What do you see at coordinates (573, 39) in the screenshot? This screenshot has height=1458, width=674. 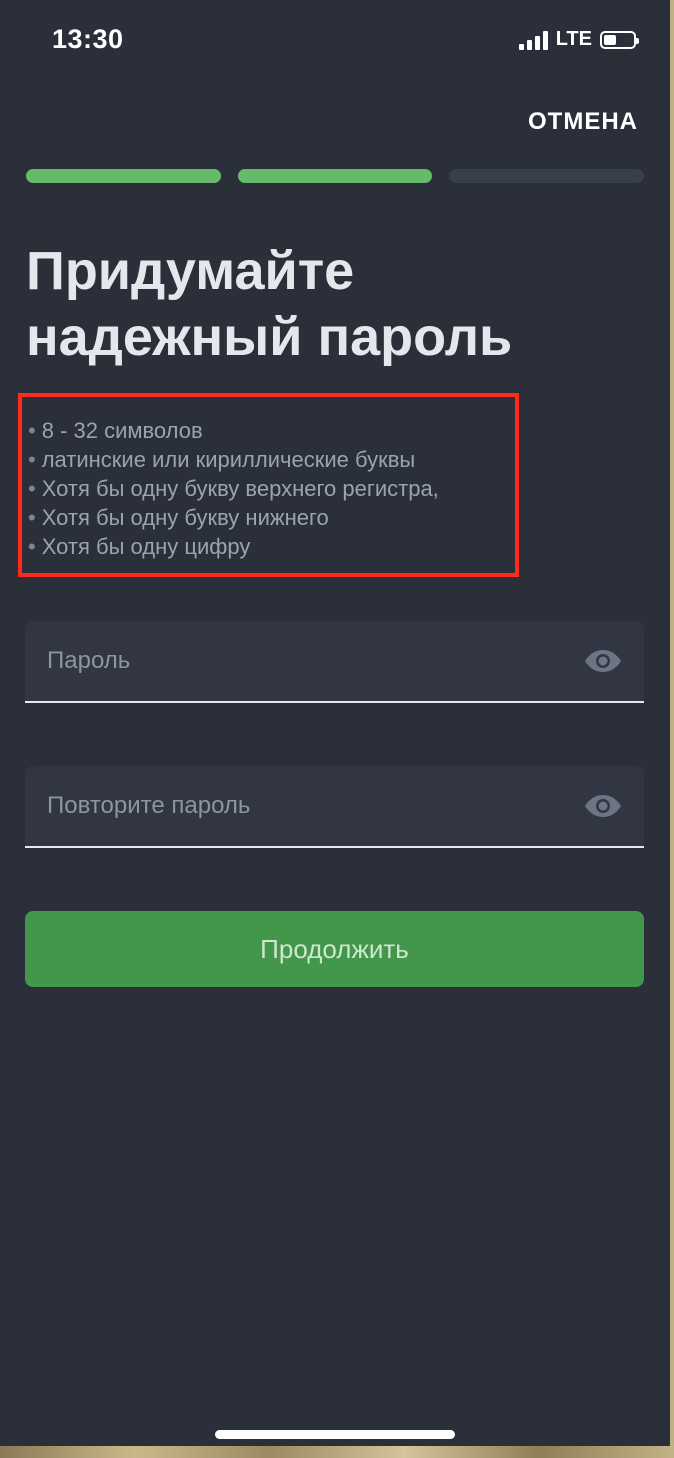 I see `network-type: LTE` at bounding box center [573, 39].